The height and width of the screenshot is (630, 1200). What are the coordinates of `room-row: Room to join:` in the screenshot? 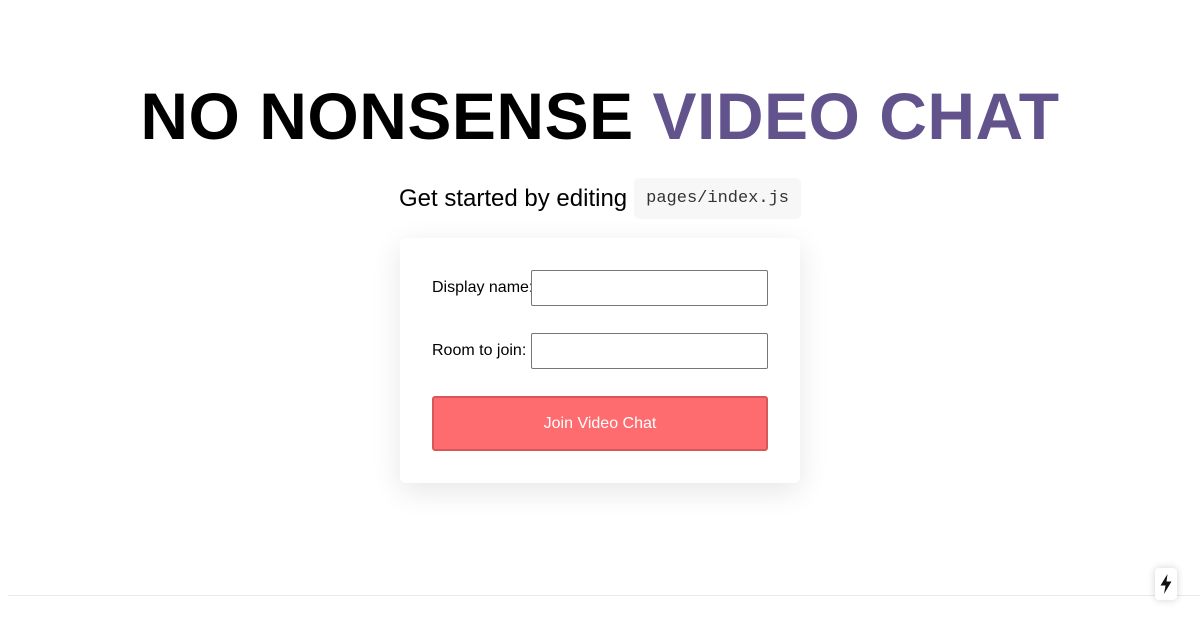 It's located at (600, 351).